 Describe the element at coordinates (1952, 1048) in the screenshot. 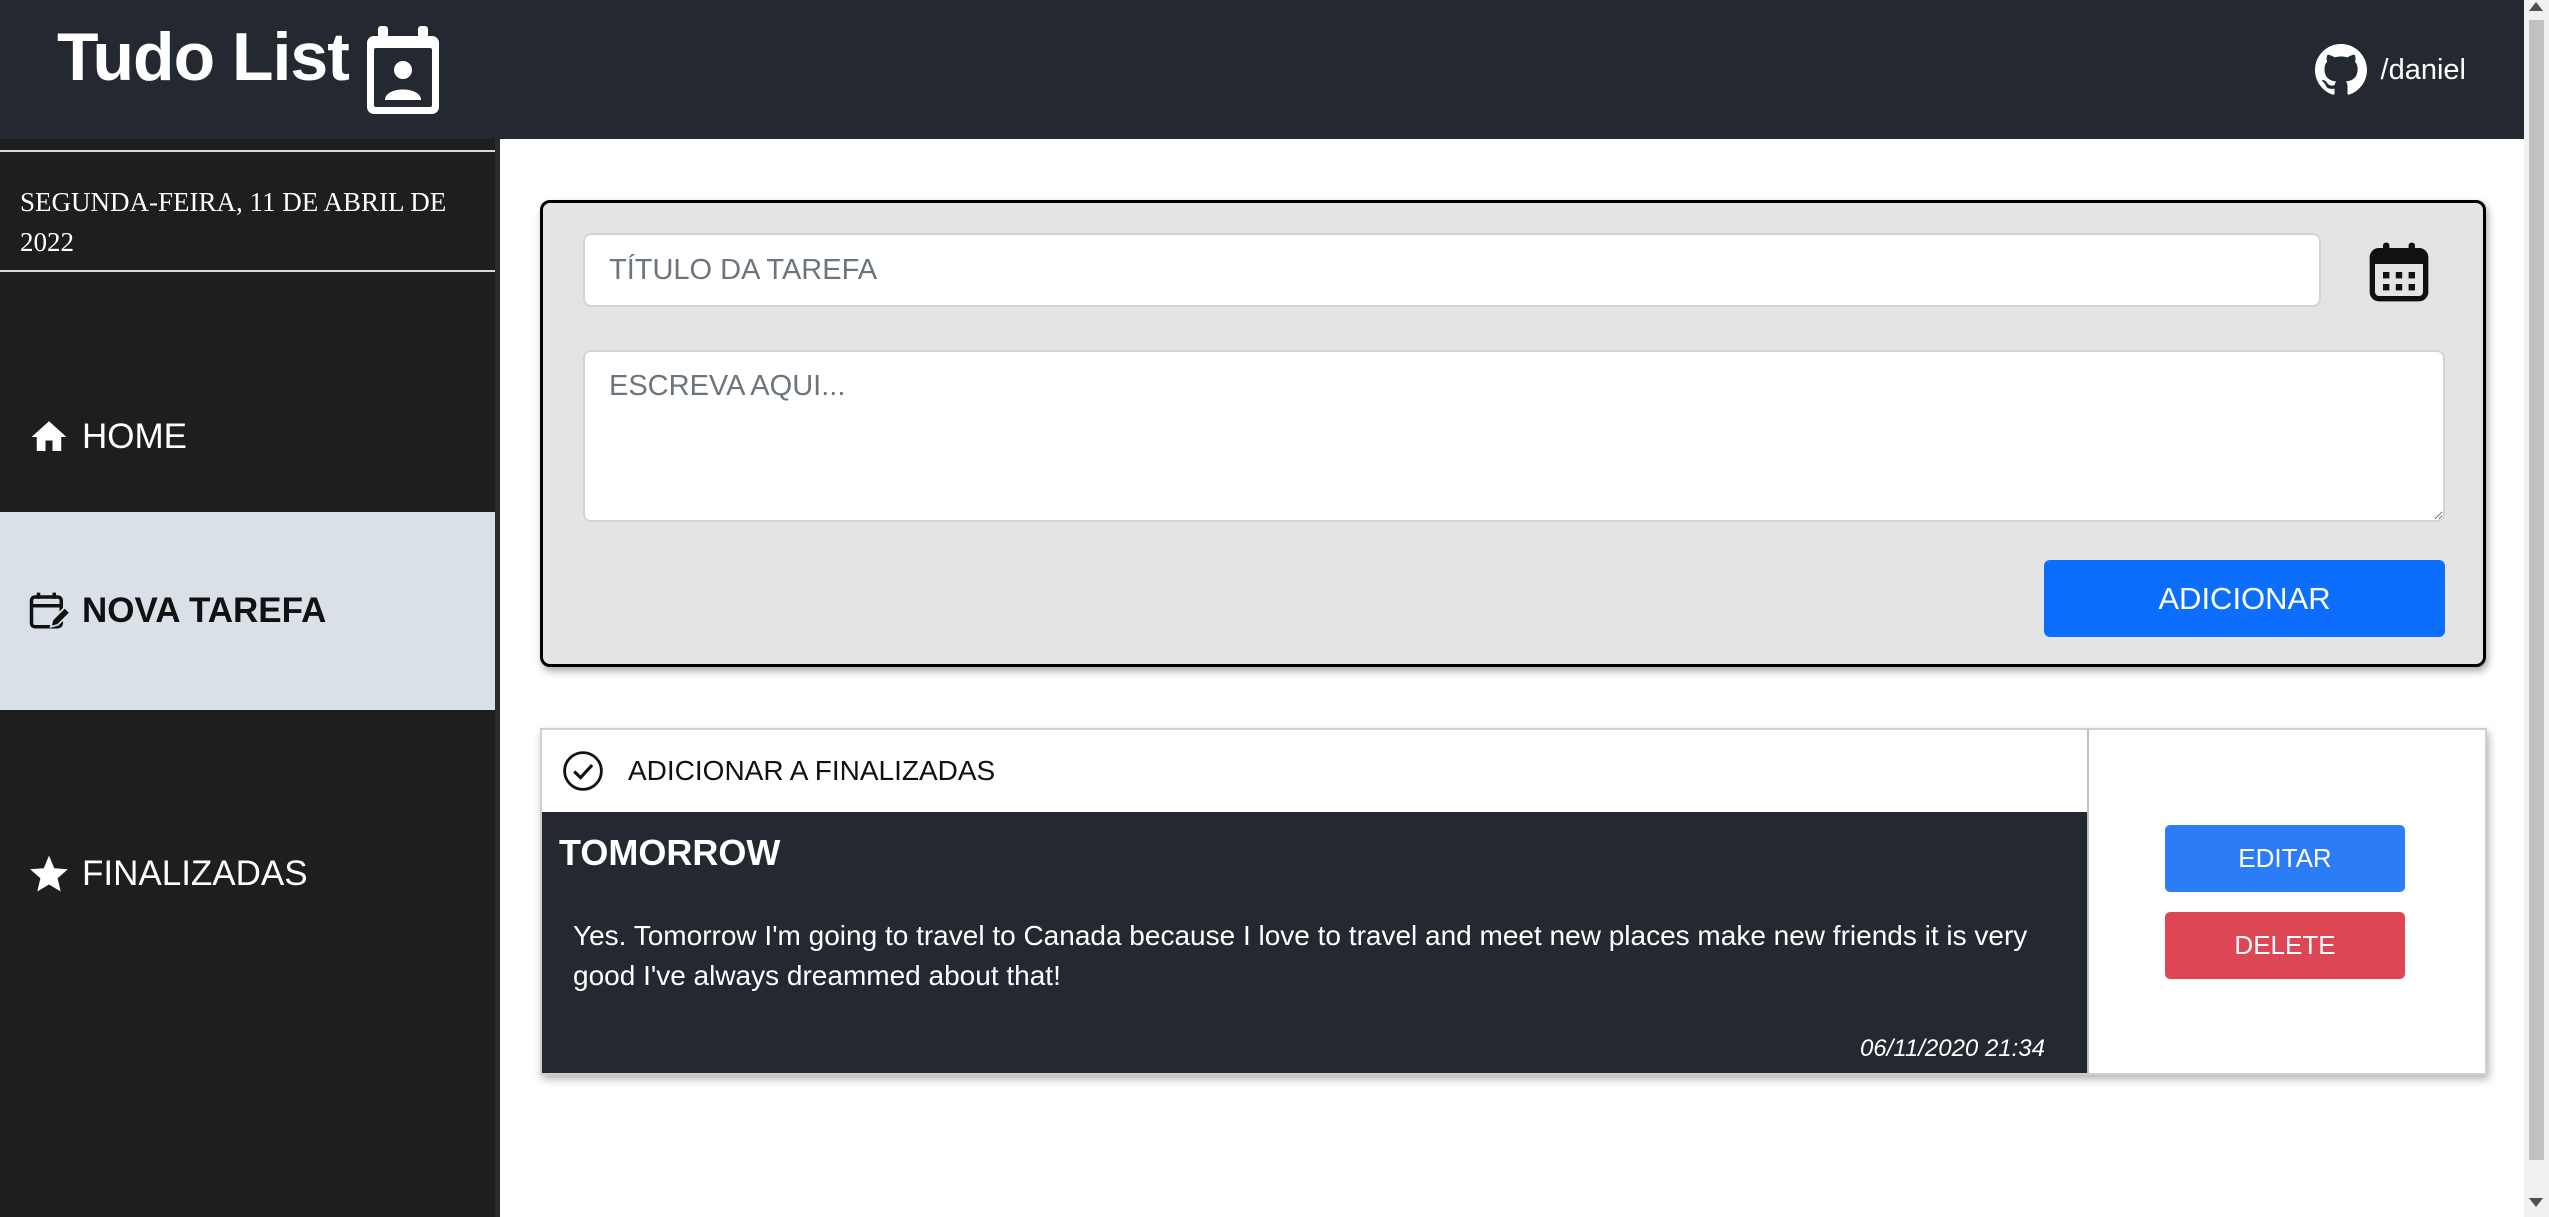

I see `task-timestamp: 06/11/2020 21:34` at that location.